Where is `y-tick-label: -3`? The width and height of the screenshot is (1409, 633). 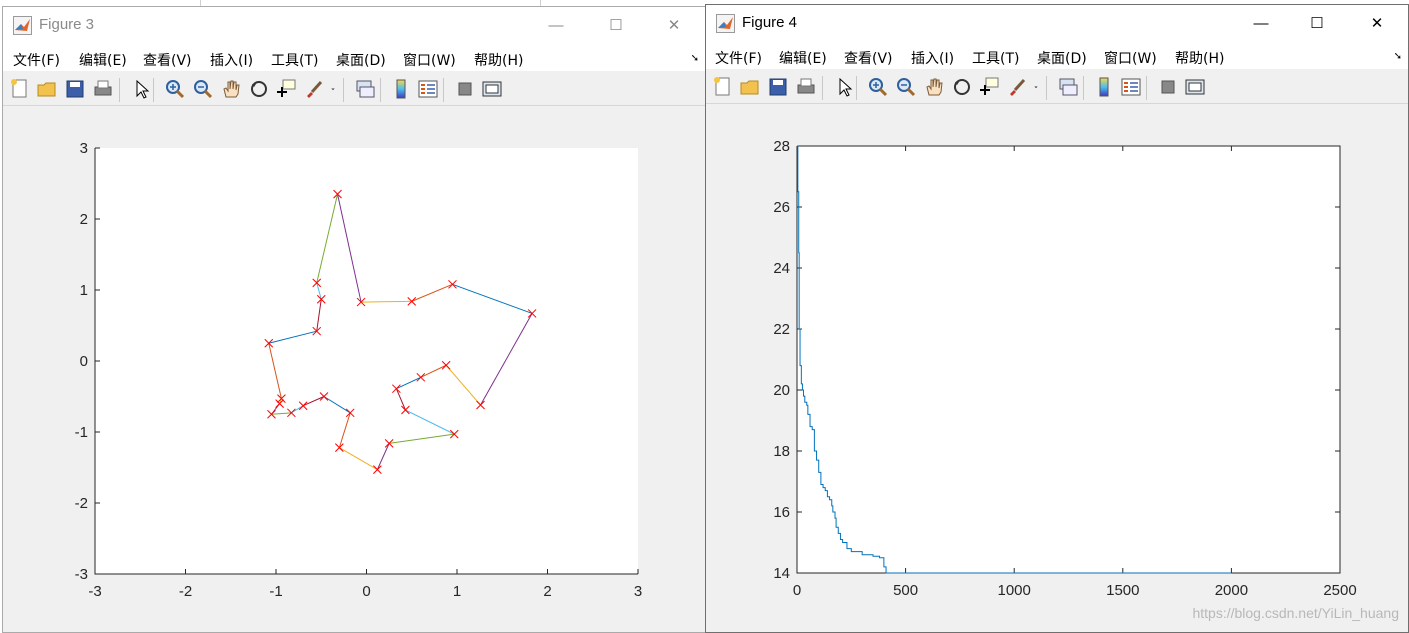 y-tick-label: -3 is located at coordinates (81, 574).